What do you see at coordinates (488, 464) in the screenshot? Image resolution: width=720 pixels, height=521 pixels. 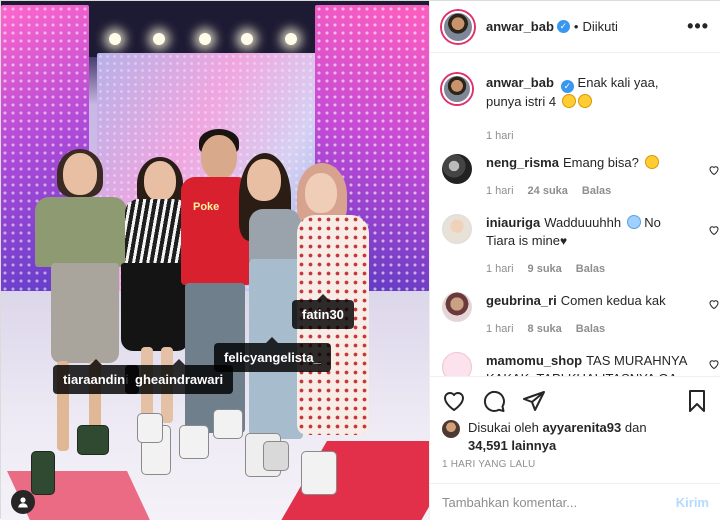 I see `post-timestamp: 1 HARI YANG LALU` at bounding box center [488, 464].